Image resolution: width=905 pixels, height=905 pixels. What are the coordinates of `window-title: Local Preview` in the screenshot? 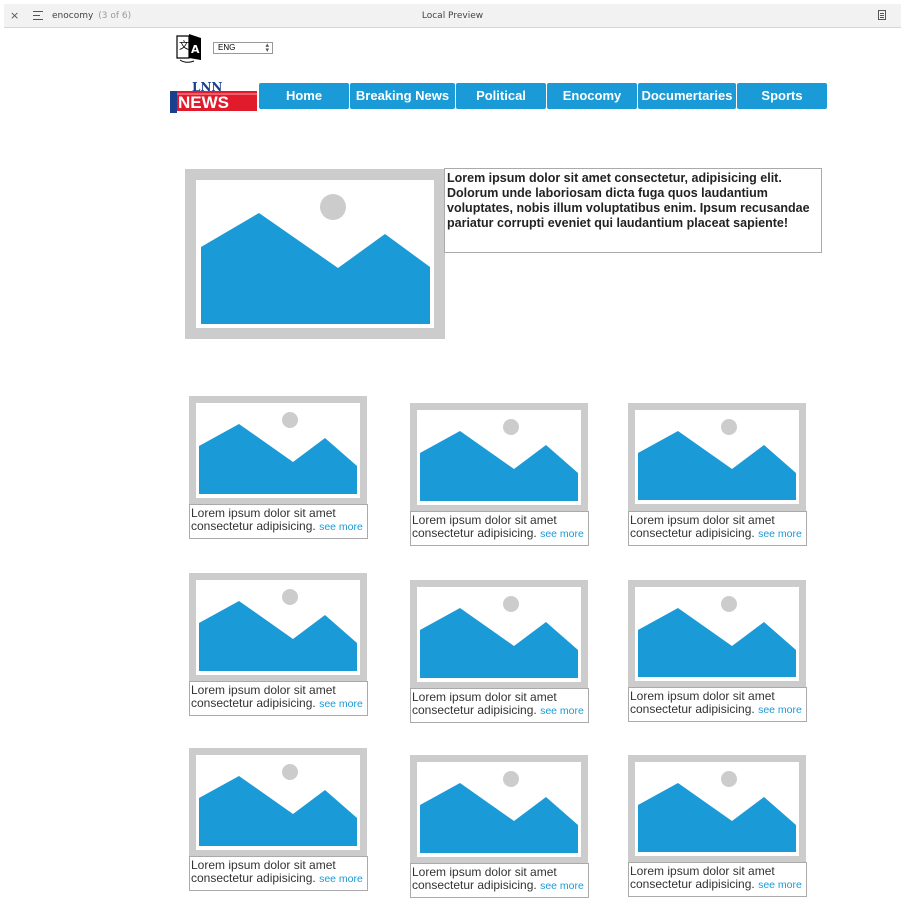 It's located at (452, 16).